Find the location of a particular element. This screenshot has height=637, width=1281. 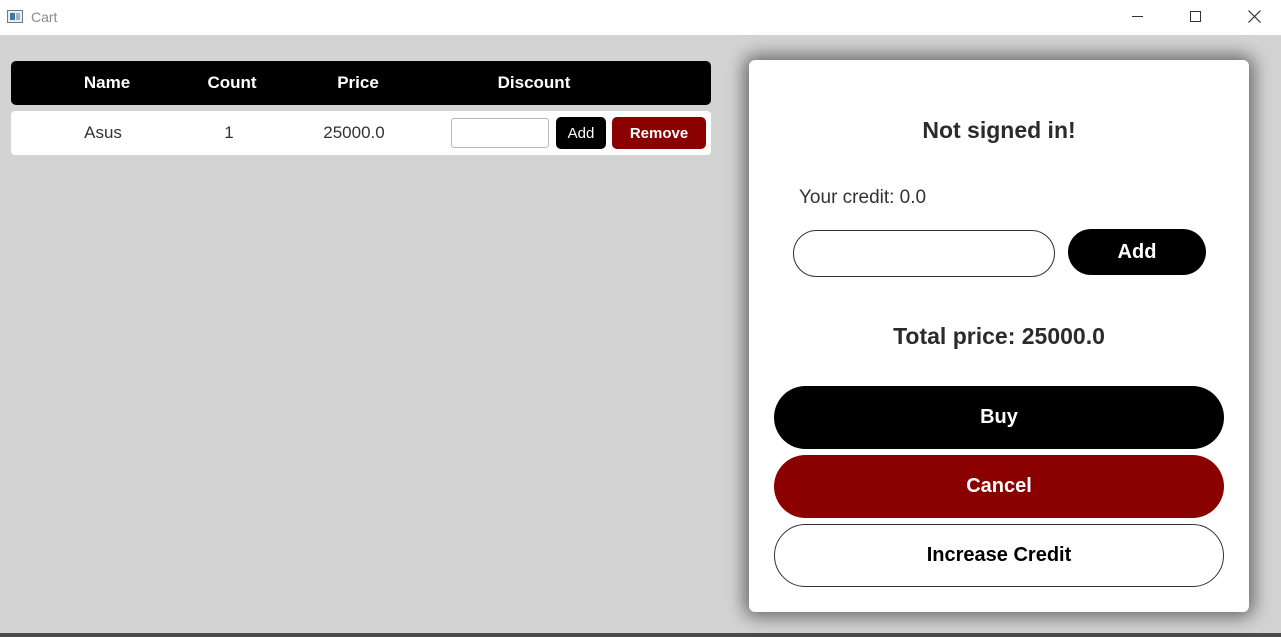

close-button is located at coordinates (1253, 16).